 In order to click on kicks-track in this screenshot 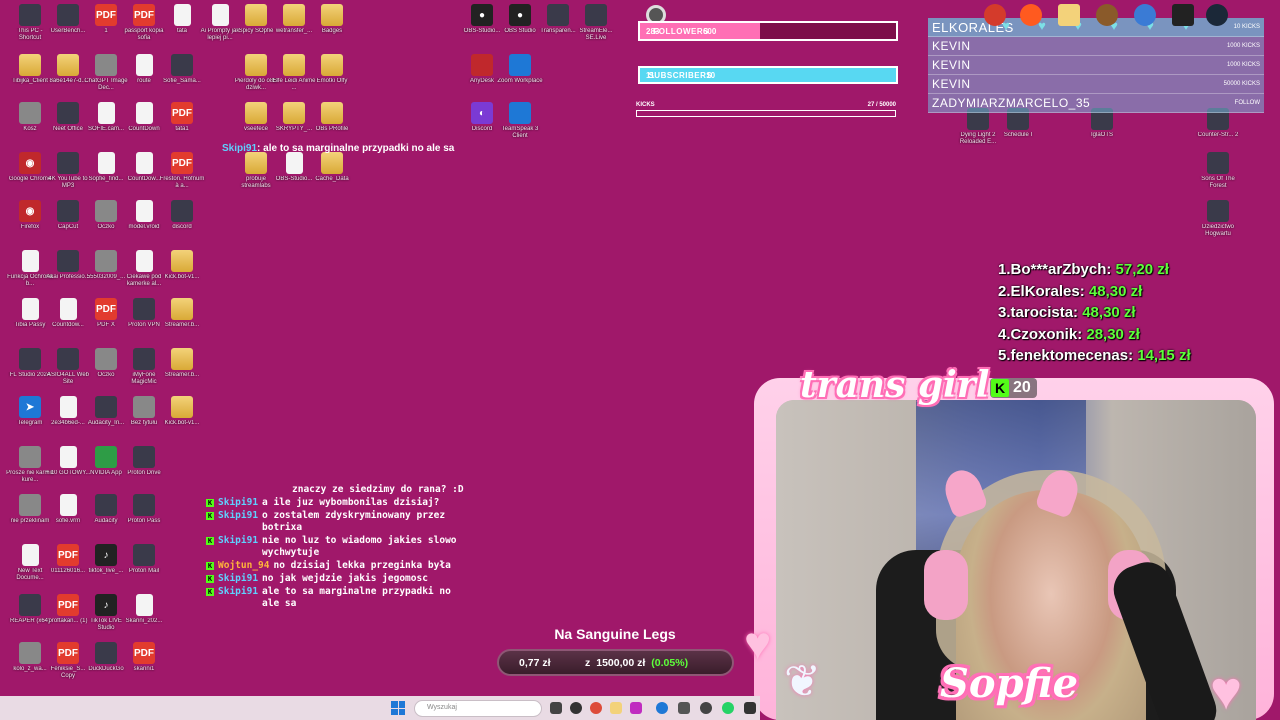, I will do `click(766, 113)`.